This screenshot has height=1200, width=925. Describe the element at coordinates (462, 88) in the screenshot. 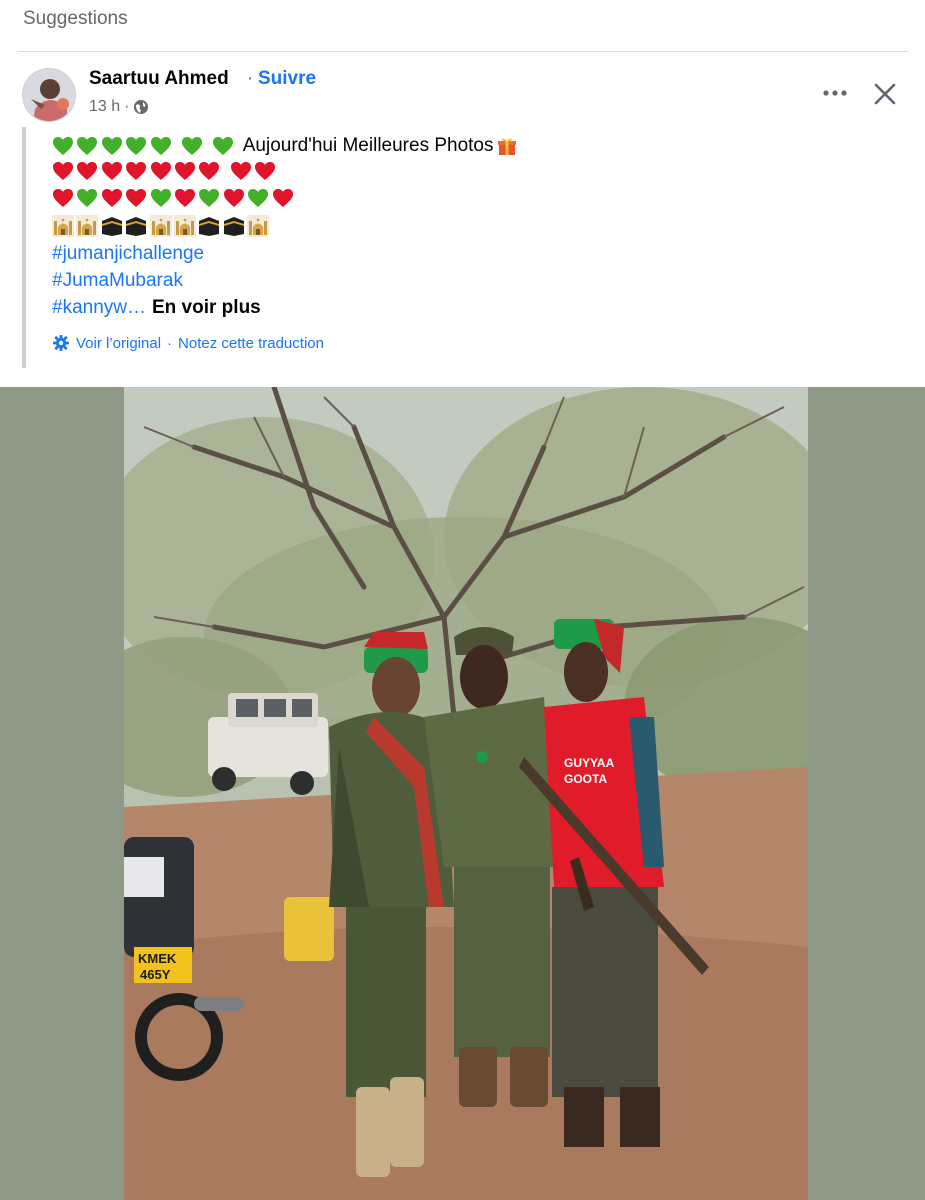

I see `post-header: Saartuu Ahmed · Suivre 13 h ·` at that location.